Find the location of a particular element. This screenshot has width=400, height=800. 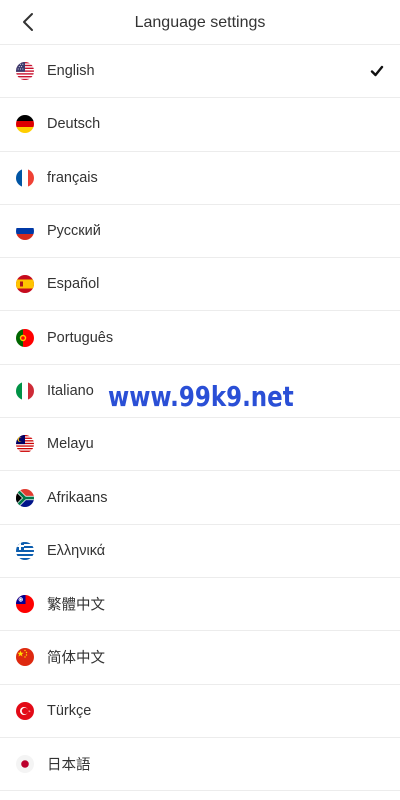

turkey-flag-icon is located at coordinates (25, 710).